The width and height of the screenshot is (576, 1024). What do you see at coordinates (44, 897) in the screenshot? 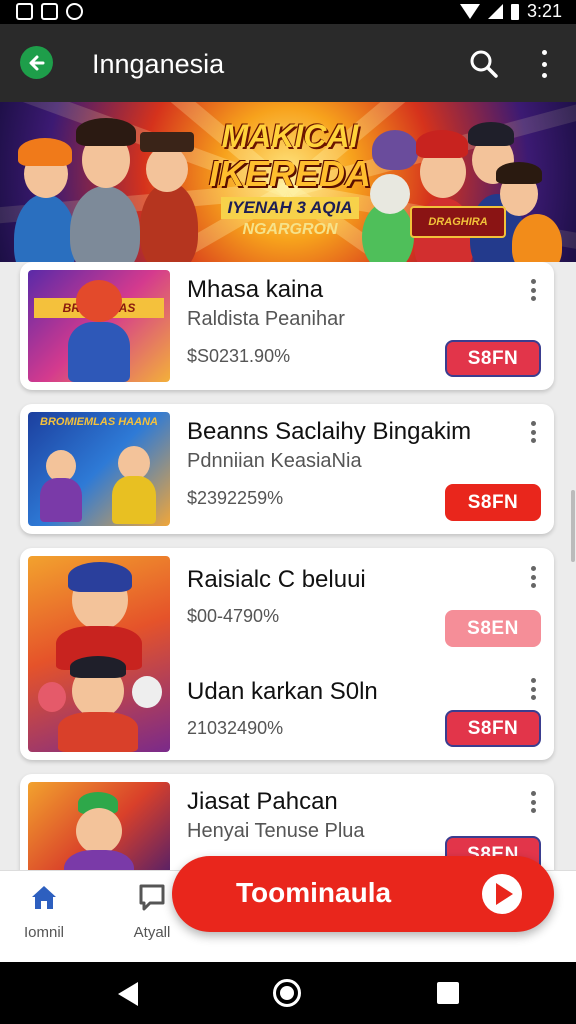
I see `home-icon` at bounding box center [44, 897].